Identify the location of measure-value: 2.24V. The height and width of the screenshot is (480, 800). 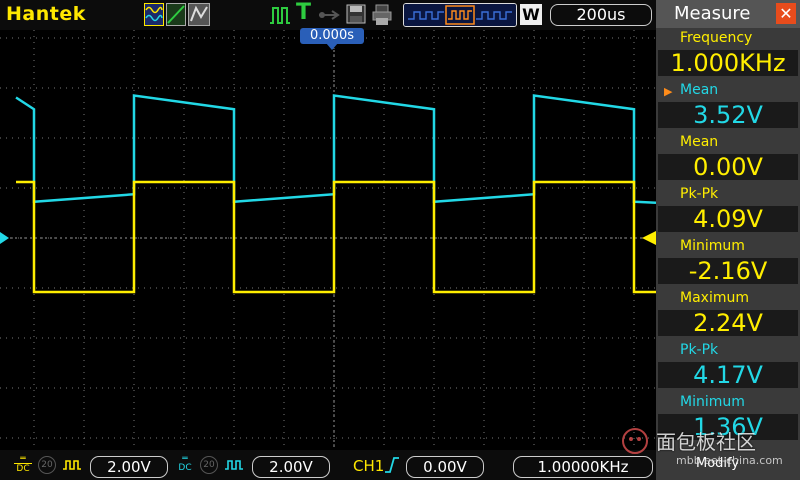
(728, 323).